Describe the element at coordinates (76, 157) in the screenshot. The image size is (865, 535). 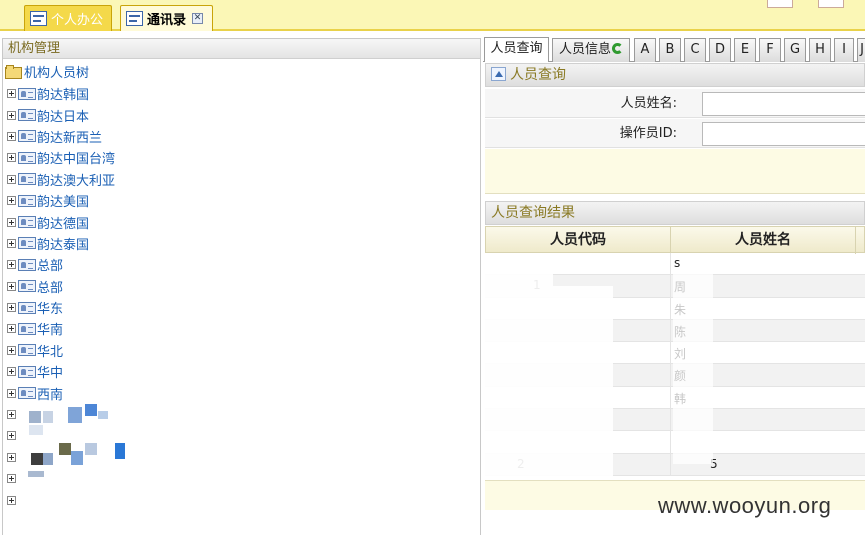
I see `tree-node-label: 韵达中国台湾` at that location.